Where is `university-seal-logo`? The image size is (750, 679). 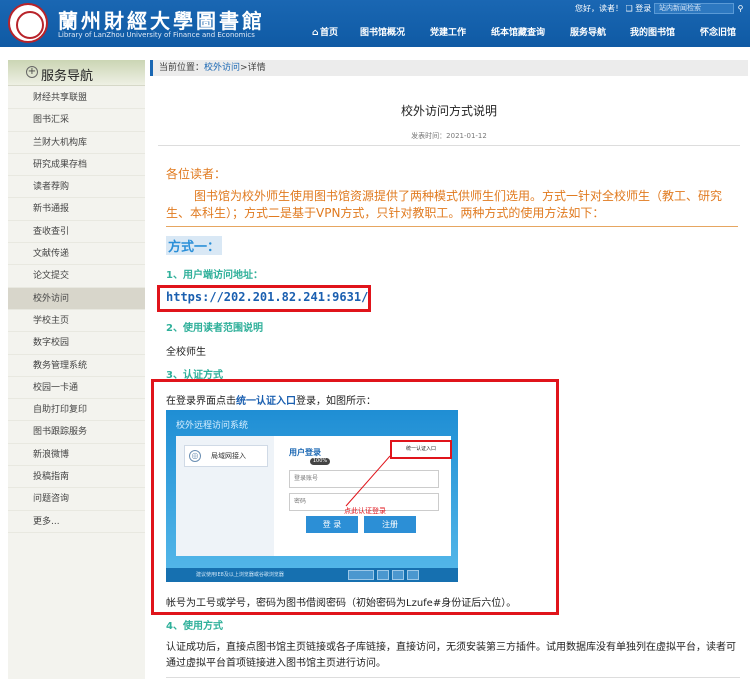 university-seal-logo is located at coordinates (28, 23).